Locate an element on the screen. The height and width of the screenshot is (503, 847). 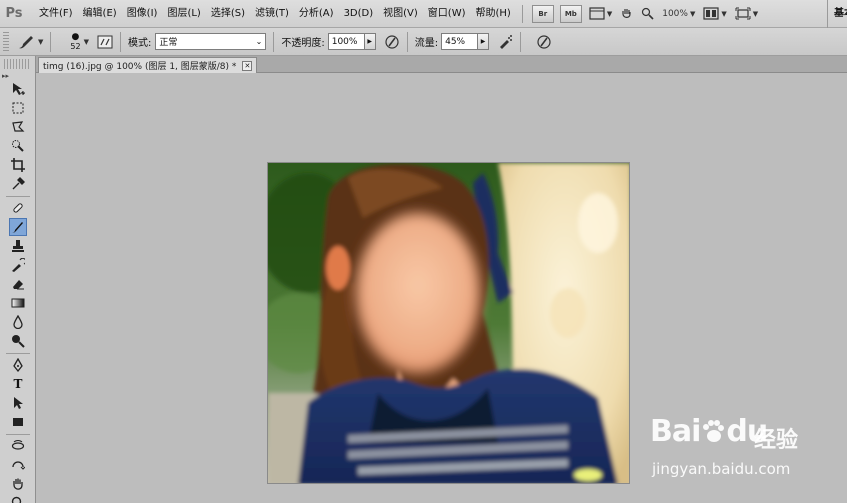
tools-panel-grip is located at coordinates (17, 64).